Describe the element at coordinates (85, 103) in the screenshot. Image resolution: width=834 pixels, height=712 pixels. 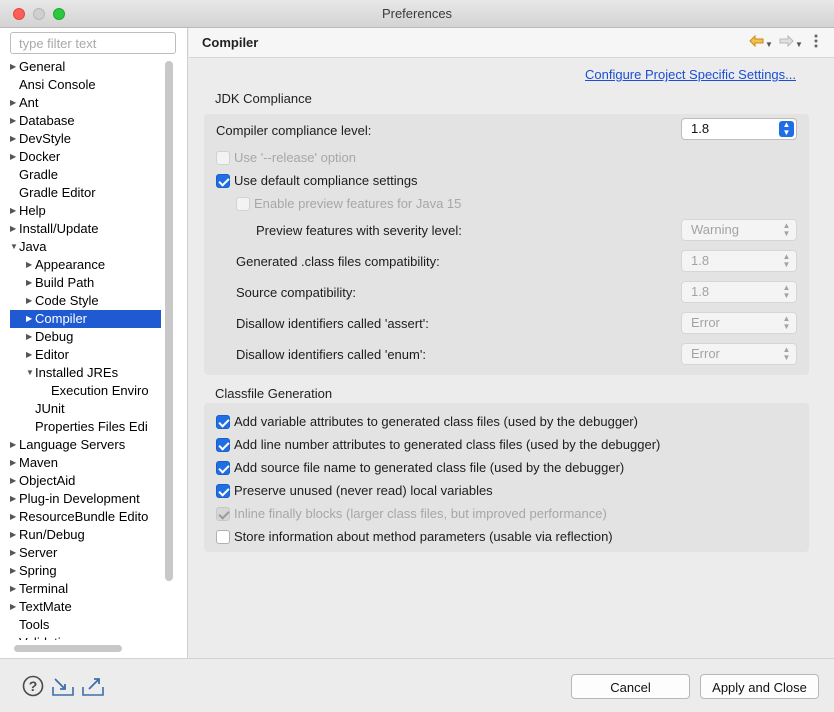
I see `tree-item: ▶ Ant` at that location.